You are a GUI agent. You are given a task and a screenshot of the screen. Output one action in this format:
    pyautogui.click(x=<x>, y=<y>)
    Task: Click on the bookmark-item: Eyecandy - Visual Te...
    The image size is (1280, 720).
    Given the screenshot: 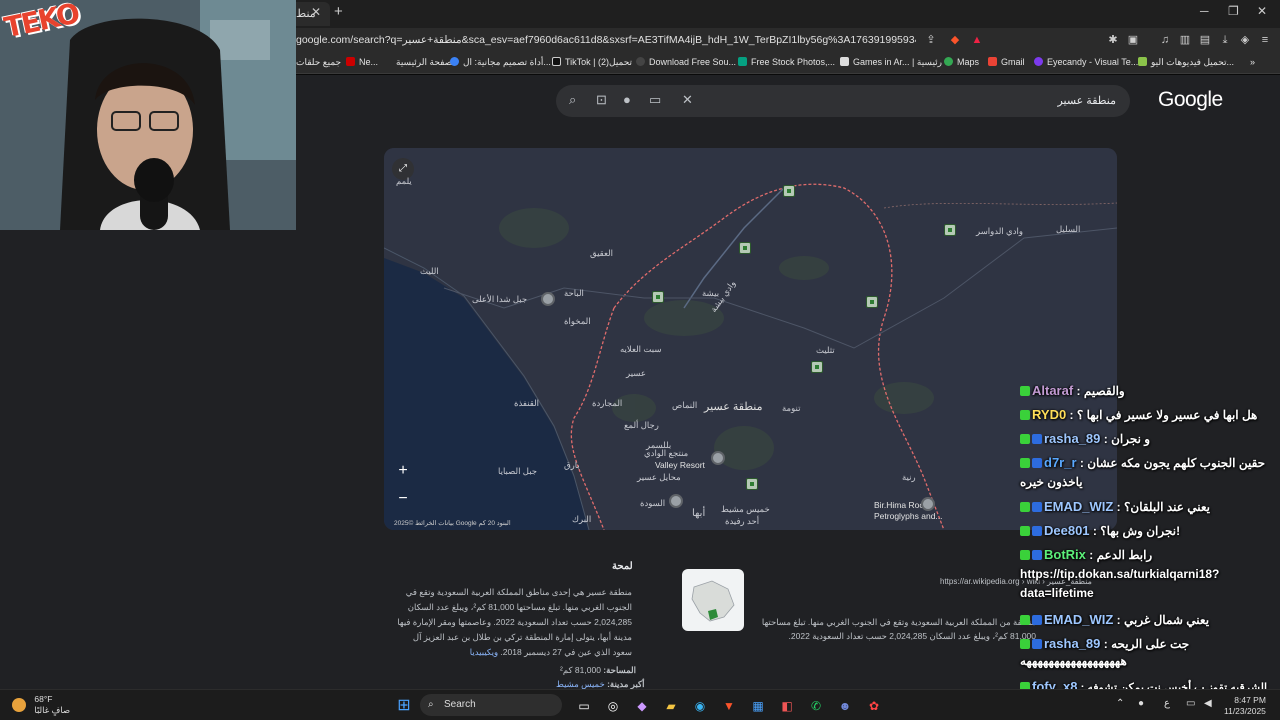 What is the action you would take?
    pyautogui.click(x=1086, y=62)
    